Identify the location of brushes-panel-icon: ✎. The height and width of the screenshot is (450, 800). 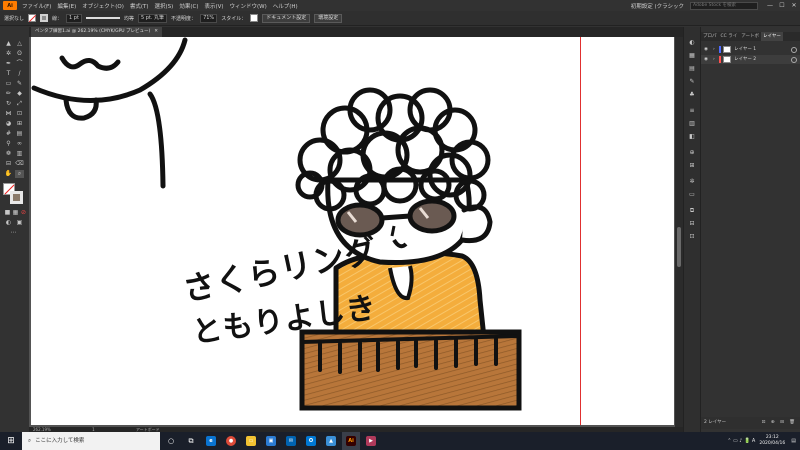
(692, 81).